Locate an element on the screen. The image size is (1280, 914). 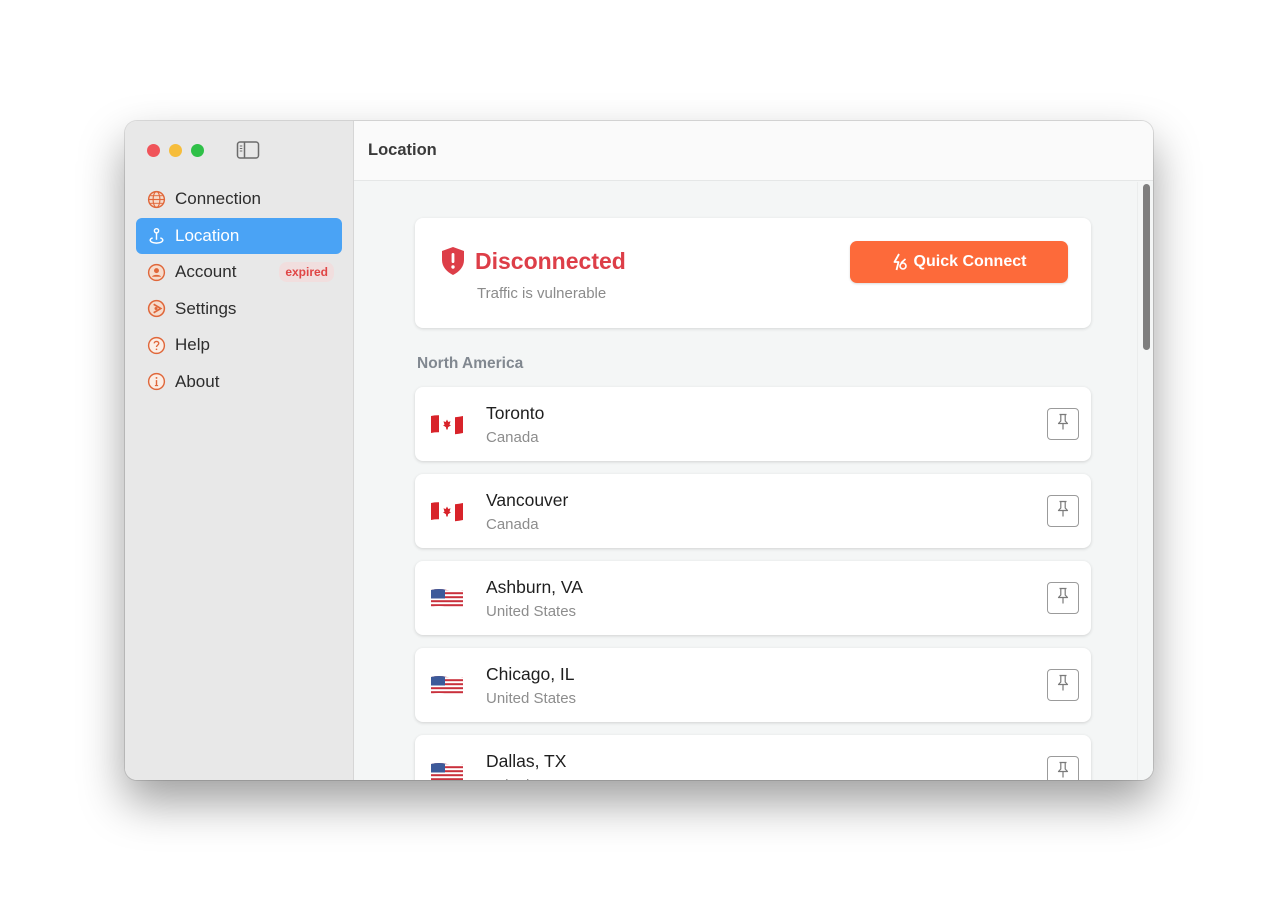
sidebar-item-label: Connection is located at coordinates (218, 198).